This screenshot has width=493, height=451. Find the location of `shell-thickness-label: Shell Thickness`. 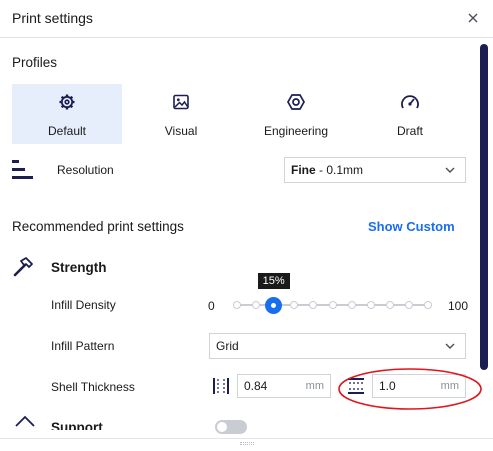

shell-thickness-label: Shell Thickness is located at coordinates (93, 387).